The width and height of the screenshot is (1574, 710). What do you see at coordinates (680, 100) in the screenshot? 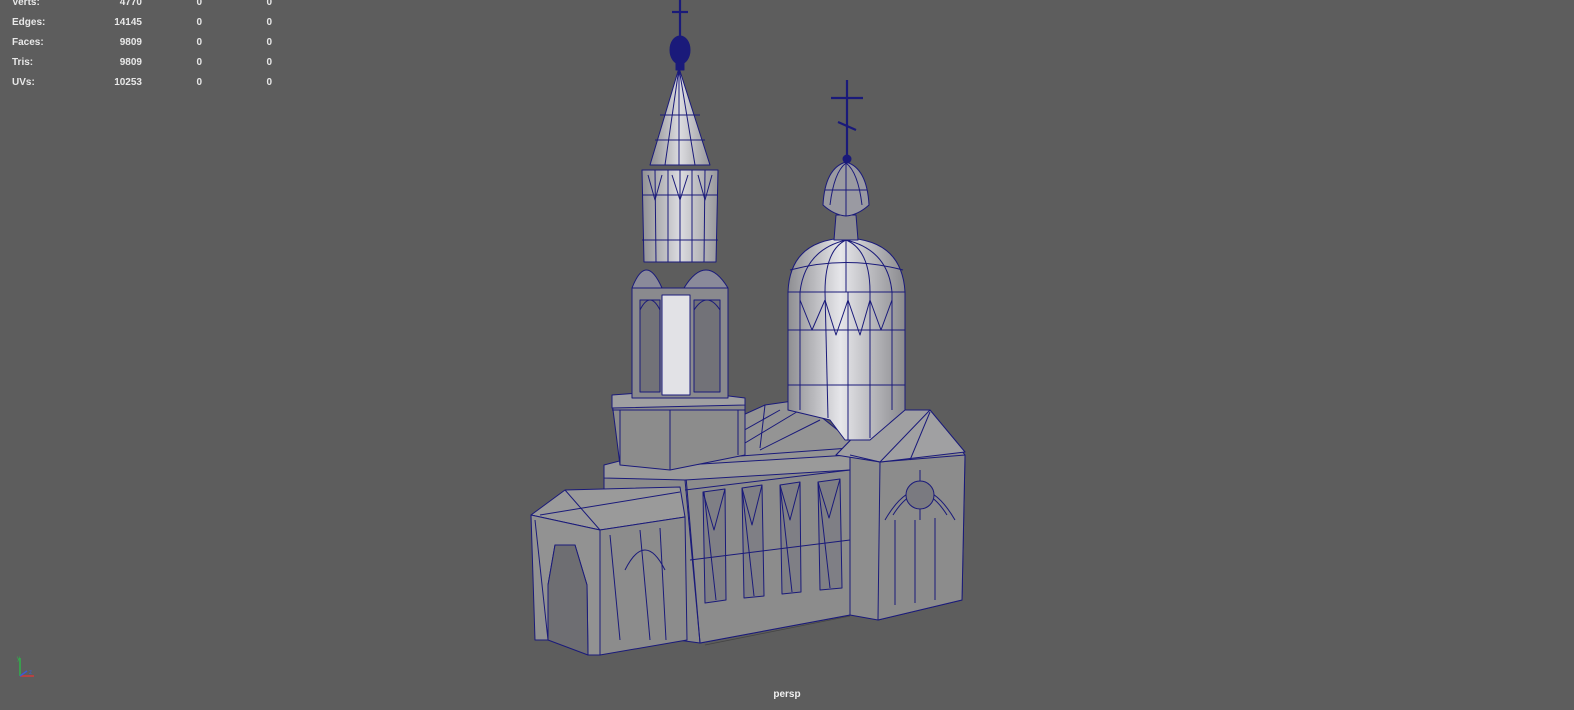
I see `spire` at bounding box center [680, 100].